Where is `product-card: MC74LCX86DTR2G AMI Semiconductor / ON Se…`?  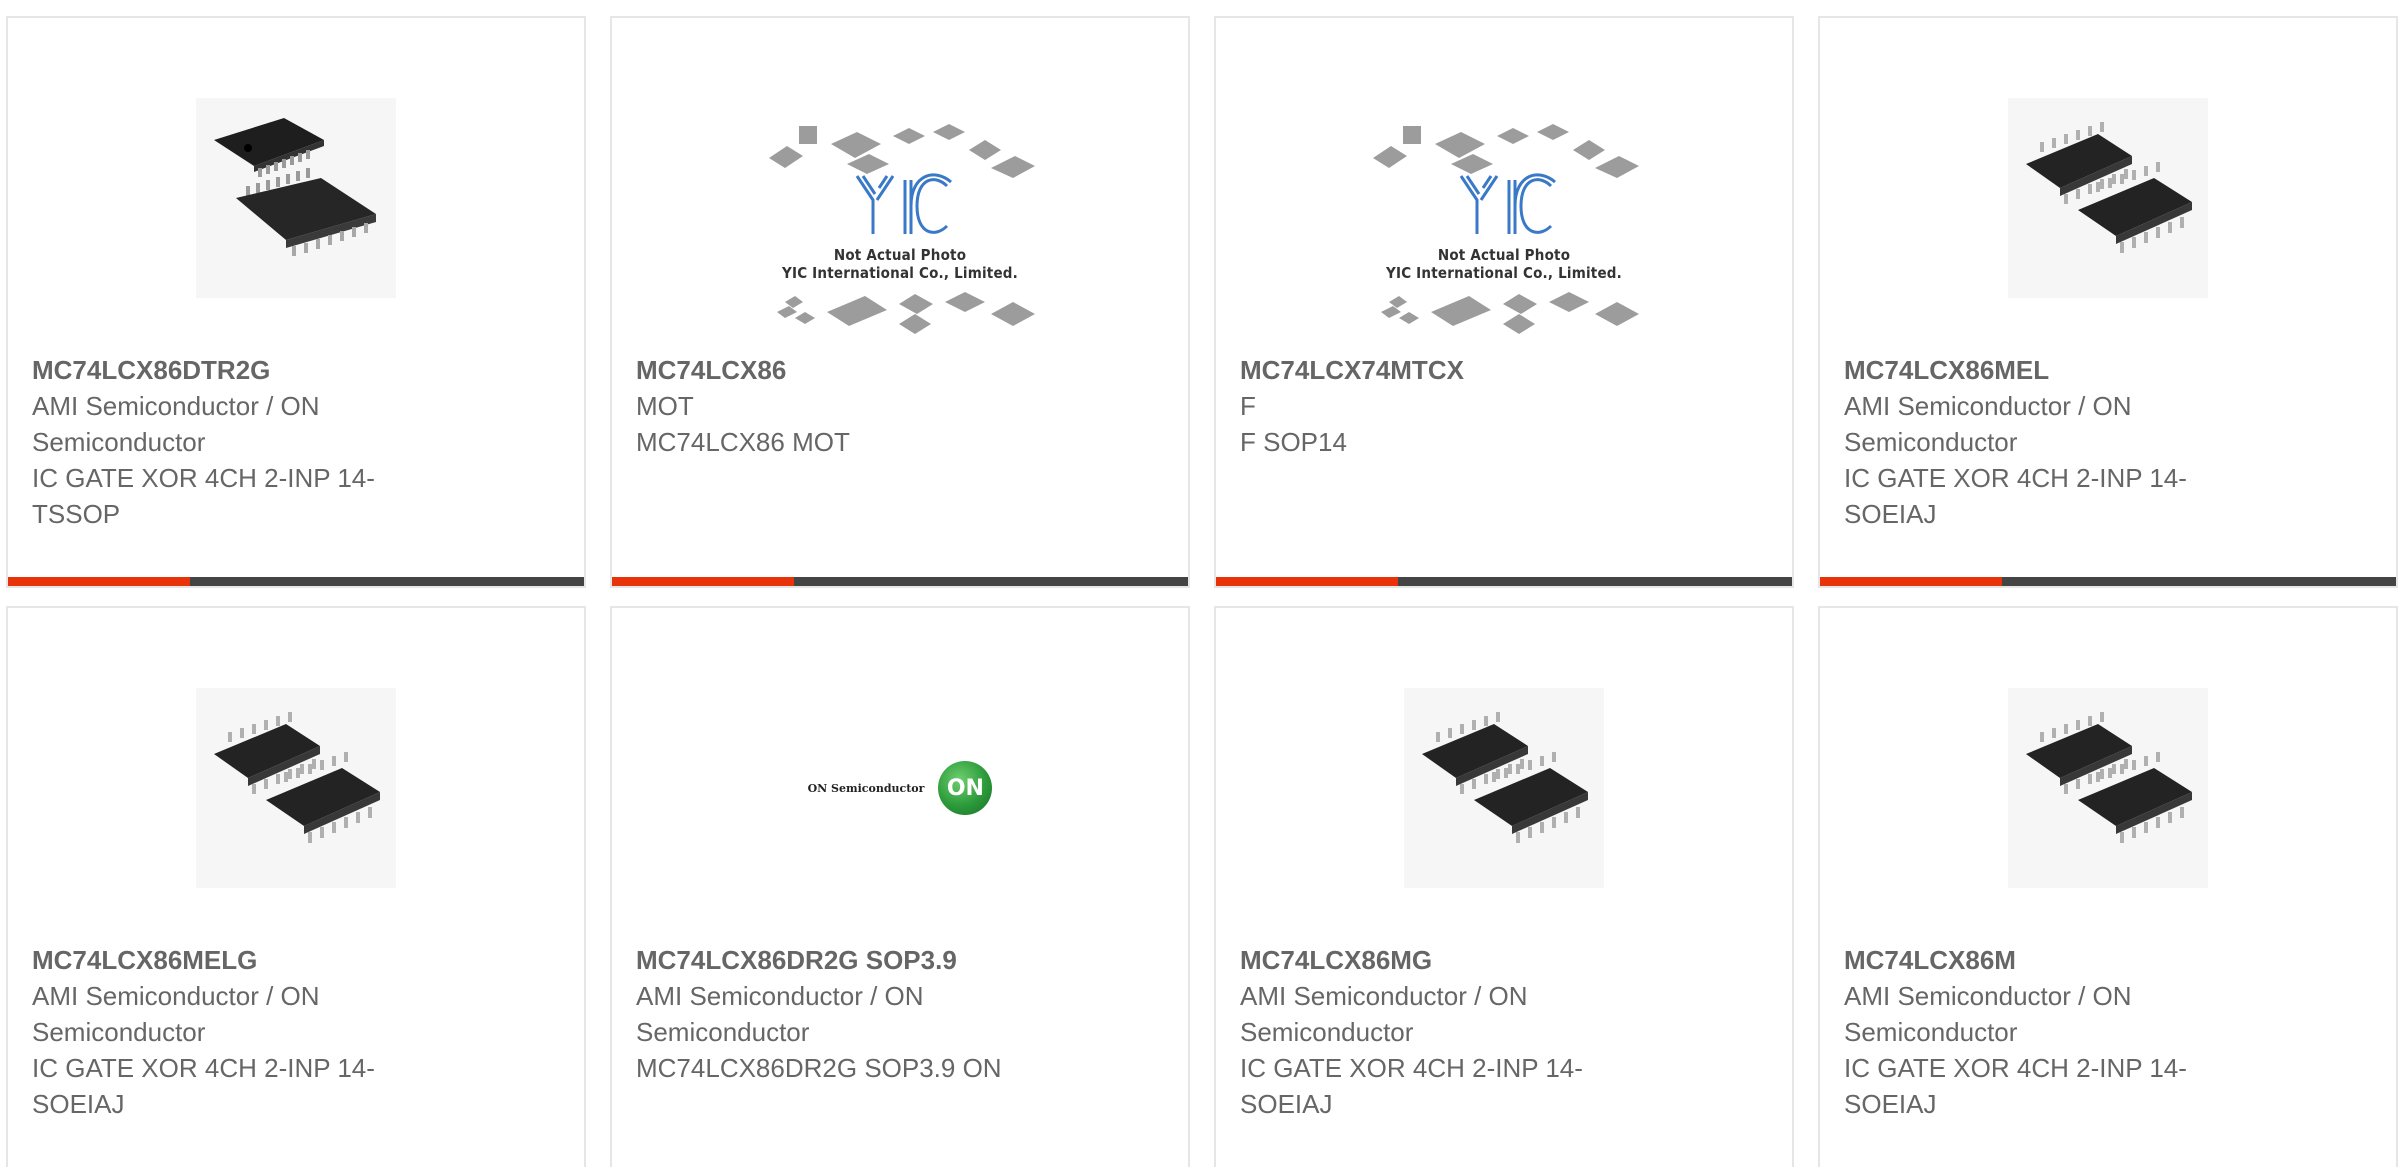 product-card: MC74LCX86DTR2G AMI Semiconductor / ON Se… is located at coordinates (296, 302).